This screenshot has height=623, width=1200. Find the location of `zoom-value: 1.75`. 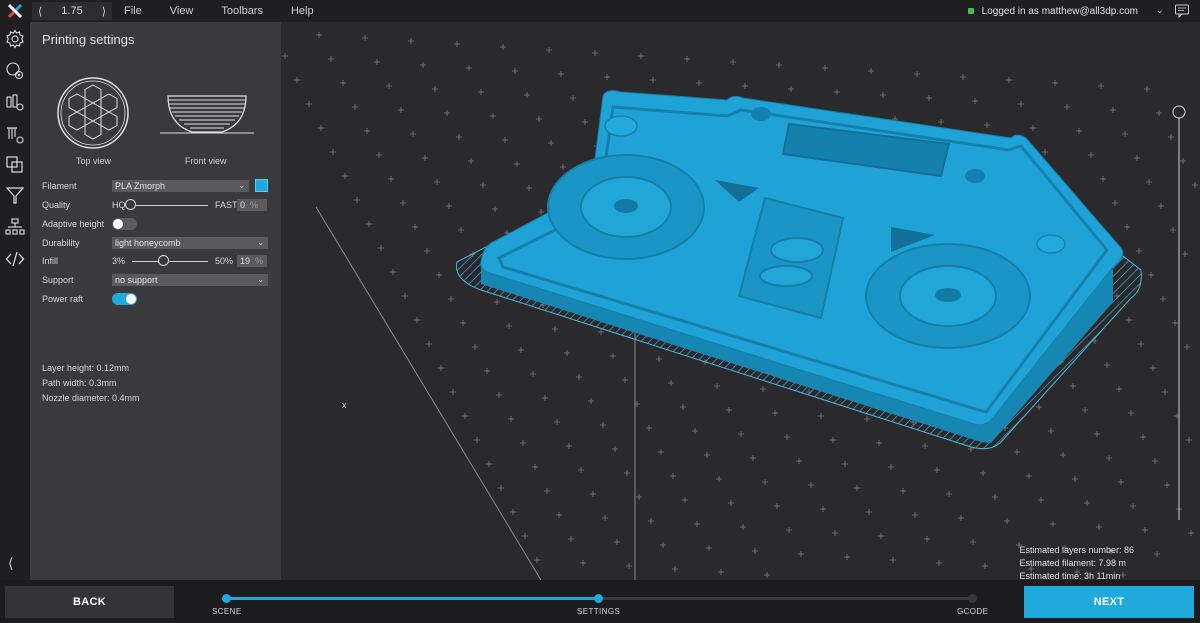

zoom-value: 1.75 is located at coordinates (71, 11).